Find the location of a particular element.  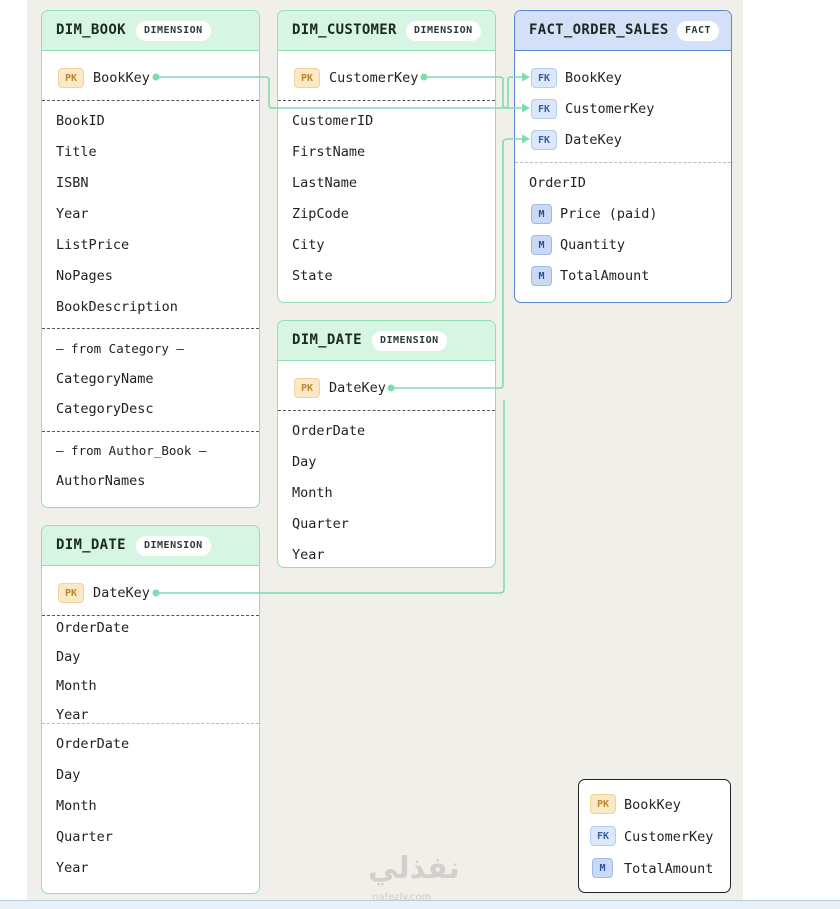

legend: PK BookKey FK CustomerKey M TotalAmount is located at coordinates (654, 836).